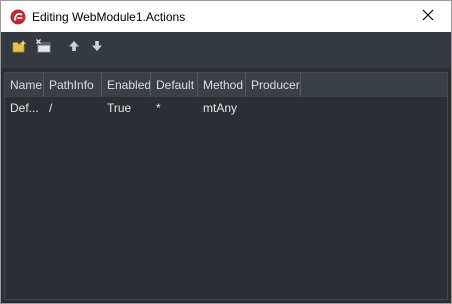  Describe the element at coordinates (126, 85) in the screenshot. I see `column-header-enabled: Enabled` at that location.